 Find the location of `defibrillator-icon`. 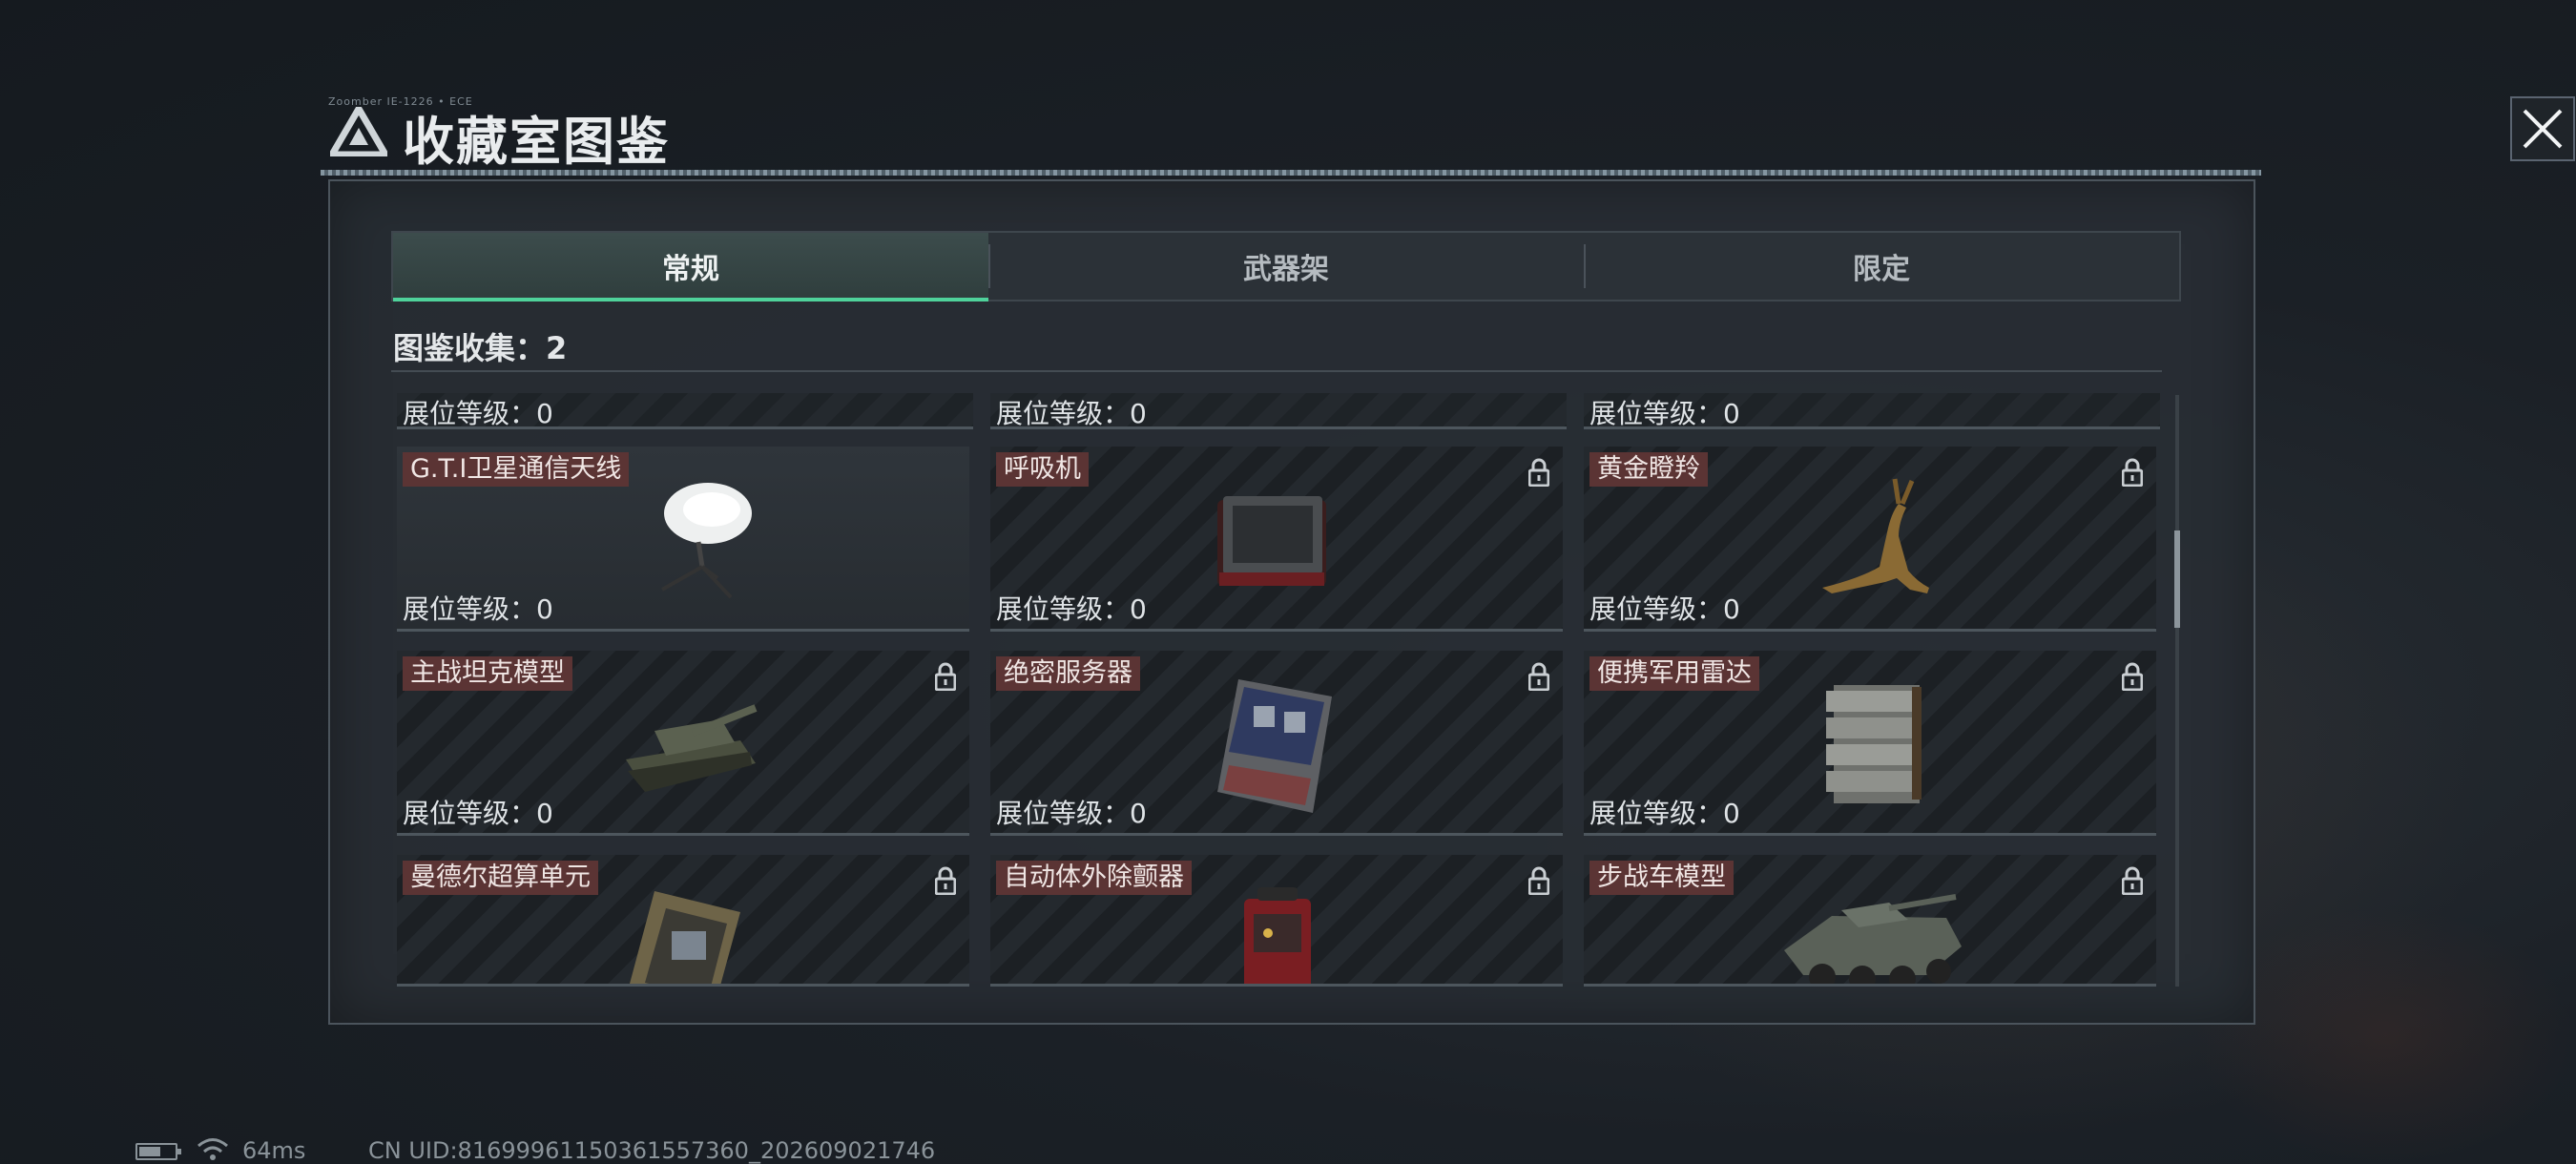

defibrillator-icon is located at coordinates (1277, 936).